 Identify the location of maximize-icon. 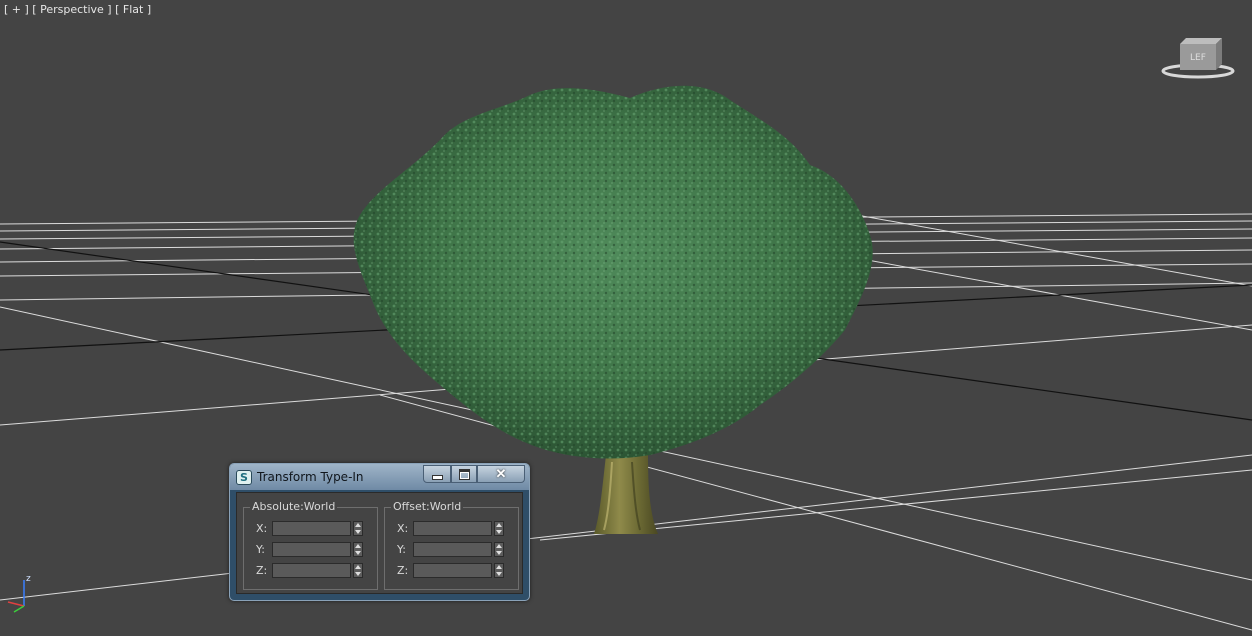
(464, 474).